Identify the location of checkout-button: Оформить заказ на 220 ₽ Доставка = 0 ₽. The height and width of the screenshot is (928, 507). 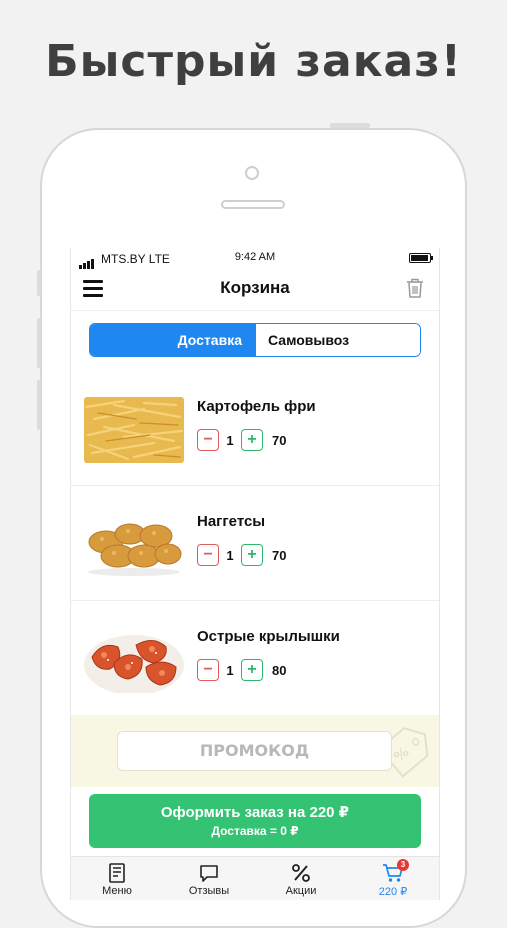
(255, 821).